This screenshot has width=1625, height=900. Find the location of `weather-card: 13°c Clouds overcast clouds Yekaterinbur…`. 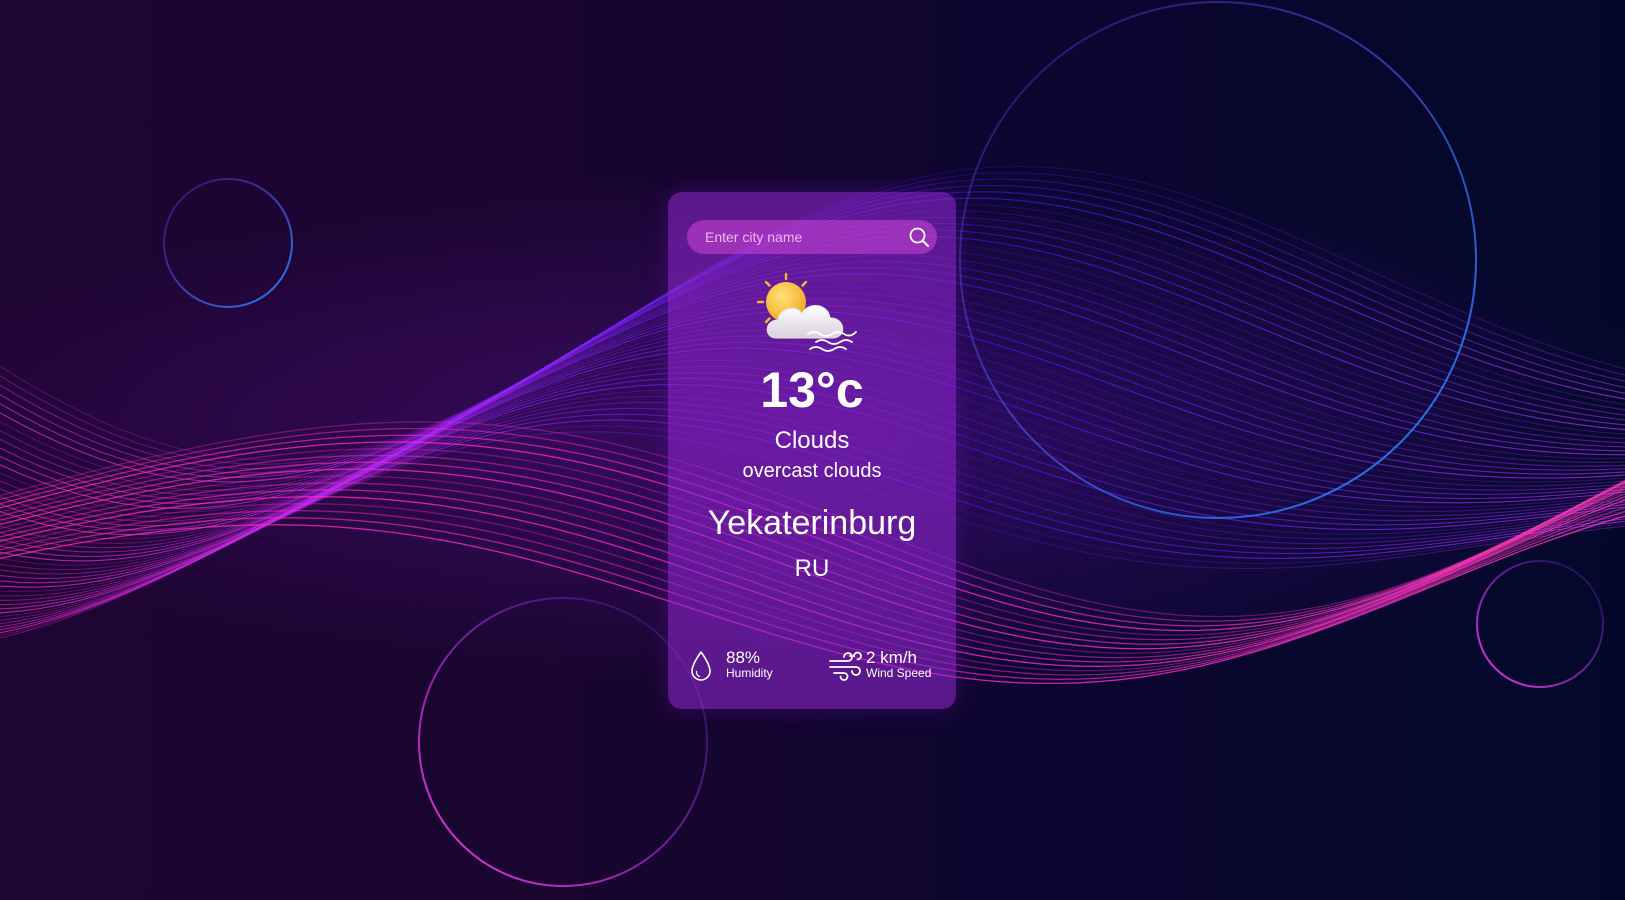

weather-card: 13°c Clouds overcast clouds Yekaterinbur… is located at coordinates (812, 450).